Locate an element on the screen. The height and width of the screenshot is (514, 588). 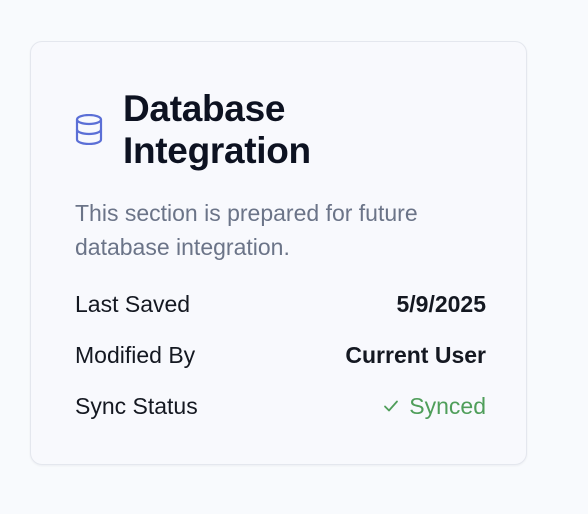
card-header: Database Integration is located at coordinates (229, 130).